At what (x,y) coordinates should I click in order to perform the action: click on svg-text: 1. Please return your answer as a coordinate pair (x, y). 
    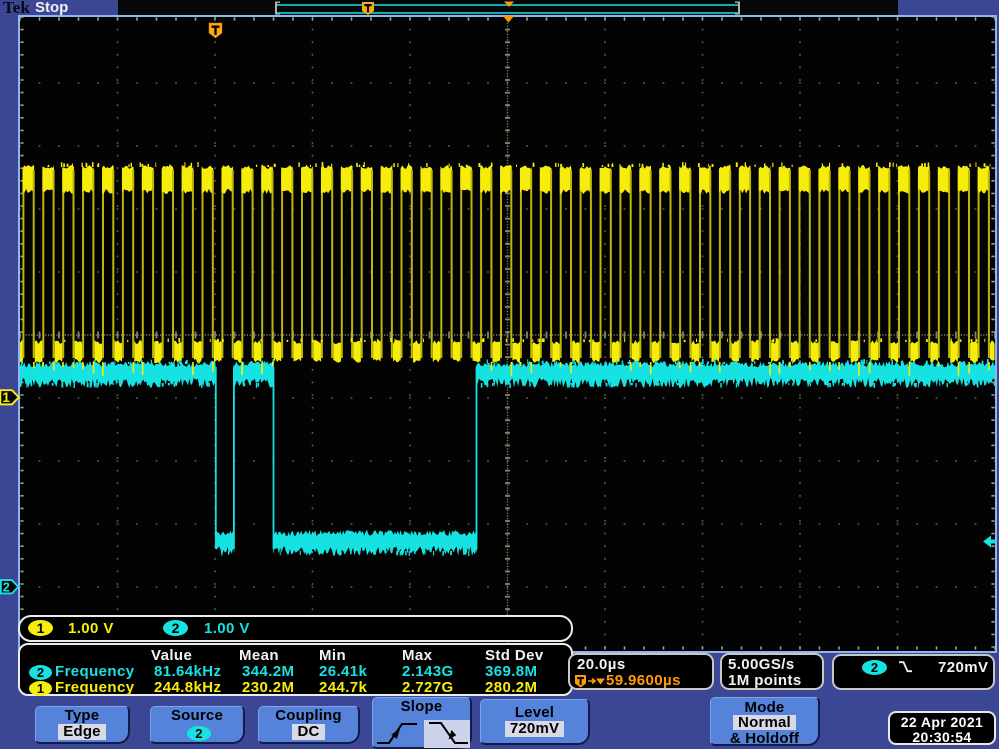
    Looking at the image, I should click on (6, 397).